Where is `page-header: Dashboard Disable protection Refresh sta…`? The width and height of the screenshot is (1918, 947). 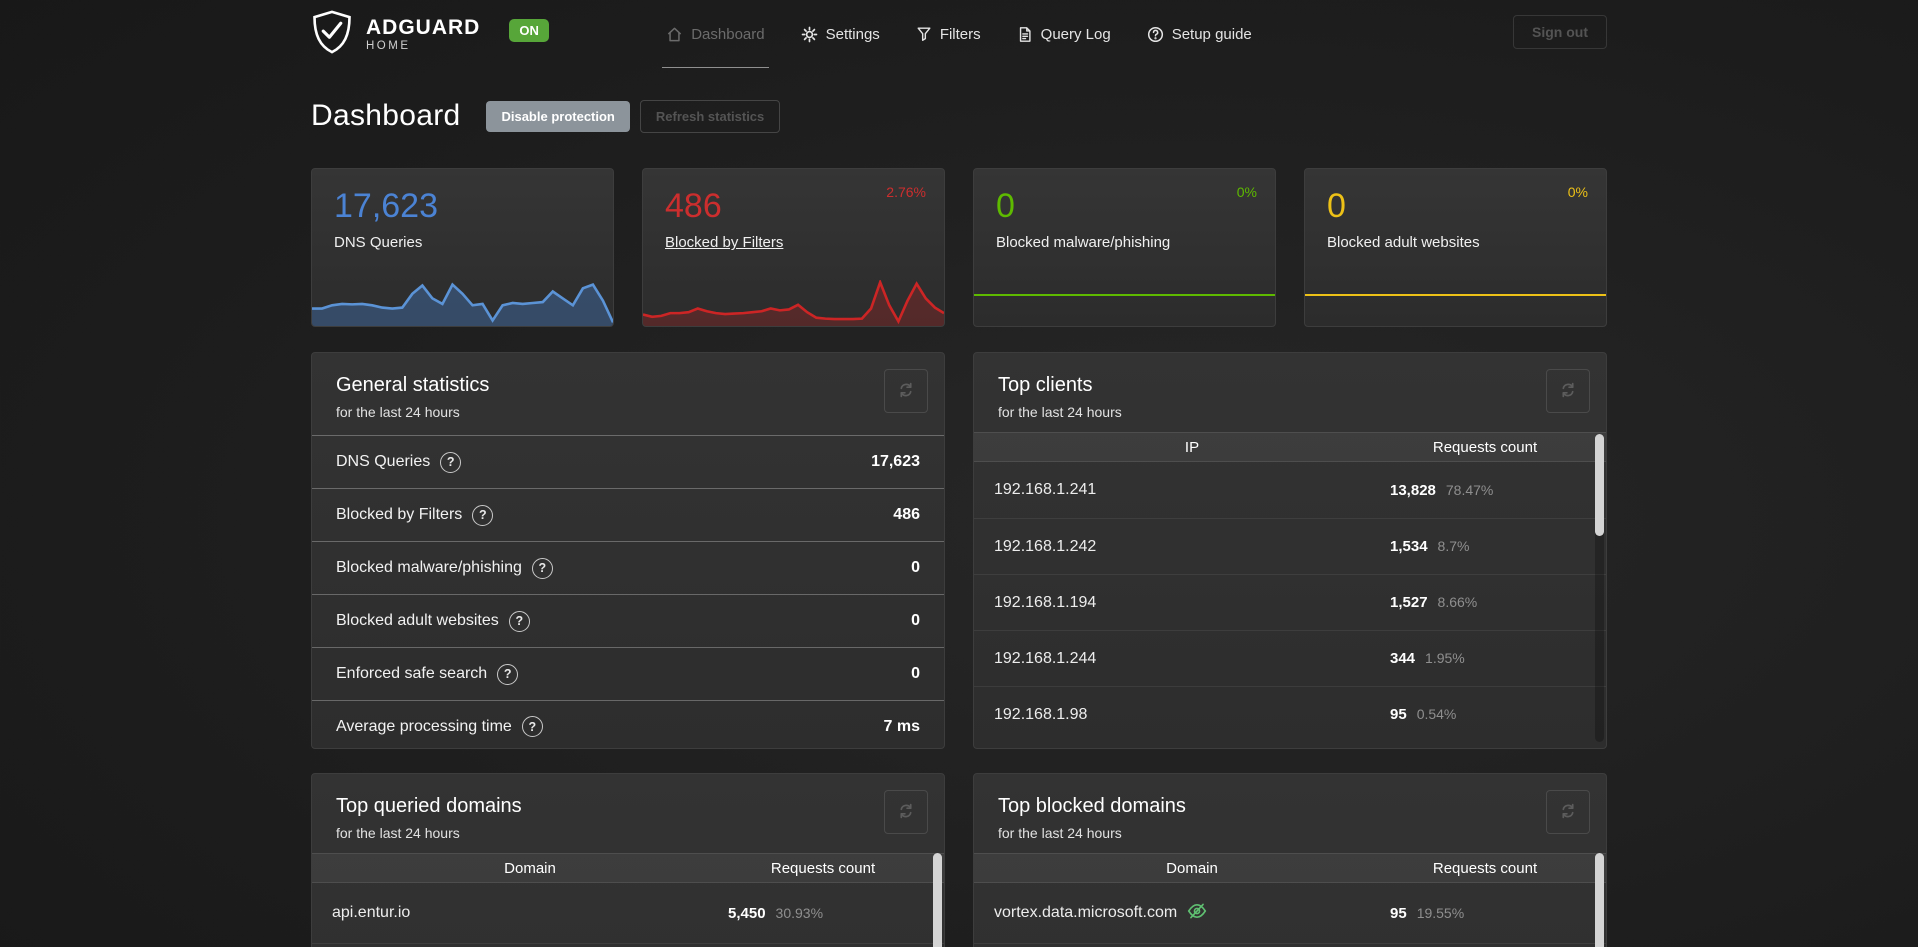
page-header: Dashboard Disable protection Refresh sta… is located at coordinates (959, 116).